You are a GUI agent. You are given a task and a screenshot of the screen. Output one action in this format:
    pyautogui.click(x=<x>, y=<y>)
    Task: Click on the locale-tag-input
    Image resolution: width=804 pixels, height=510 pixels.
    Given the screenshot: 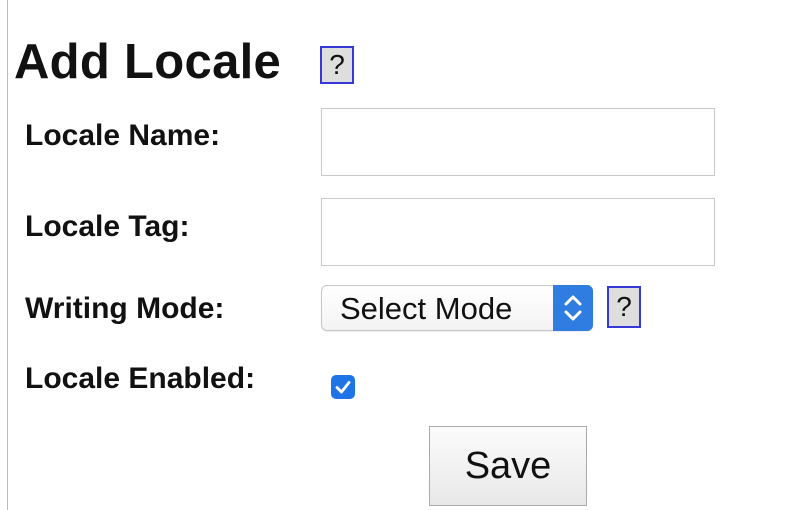 What is the action you would take?
    pyautogui.click(x=518, y=232)
    